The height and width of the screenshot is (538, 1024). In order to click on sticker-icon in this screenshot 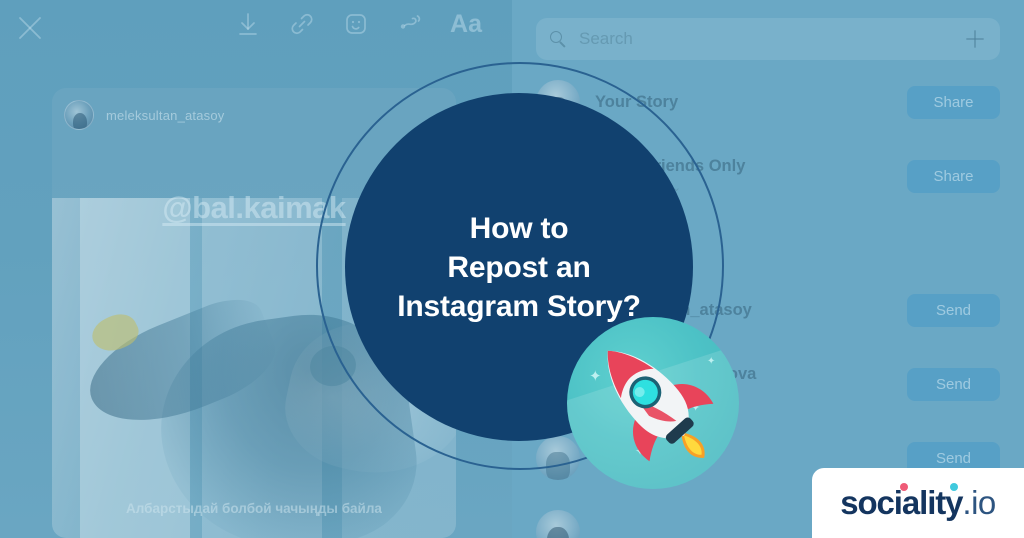, I will do `click(356, 24)`.